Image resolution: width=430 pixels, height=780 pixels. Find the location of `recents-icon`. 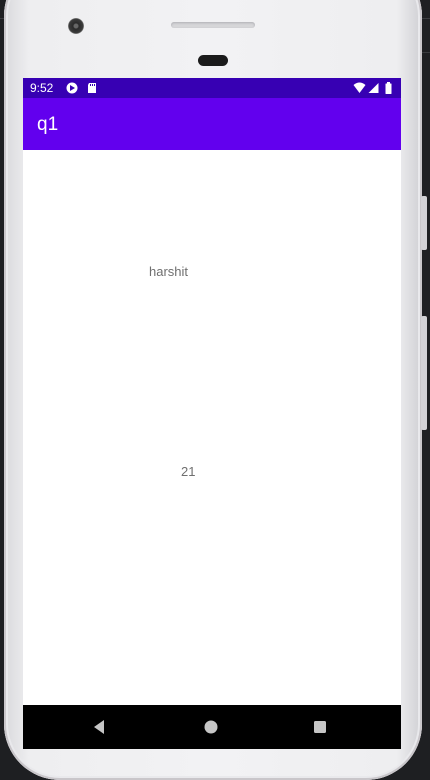

recents-icon is located at coordinates (320, 727).